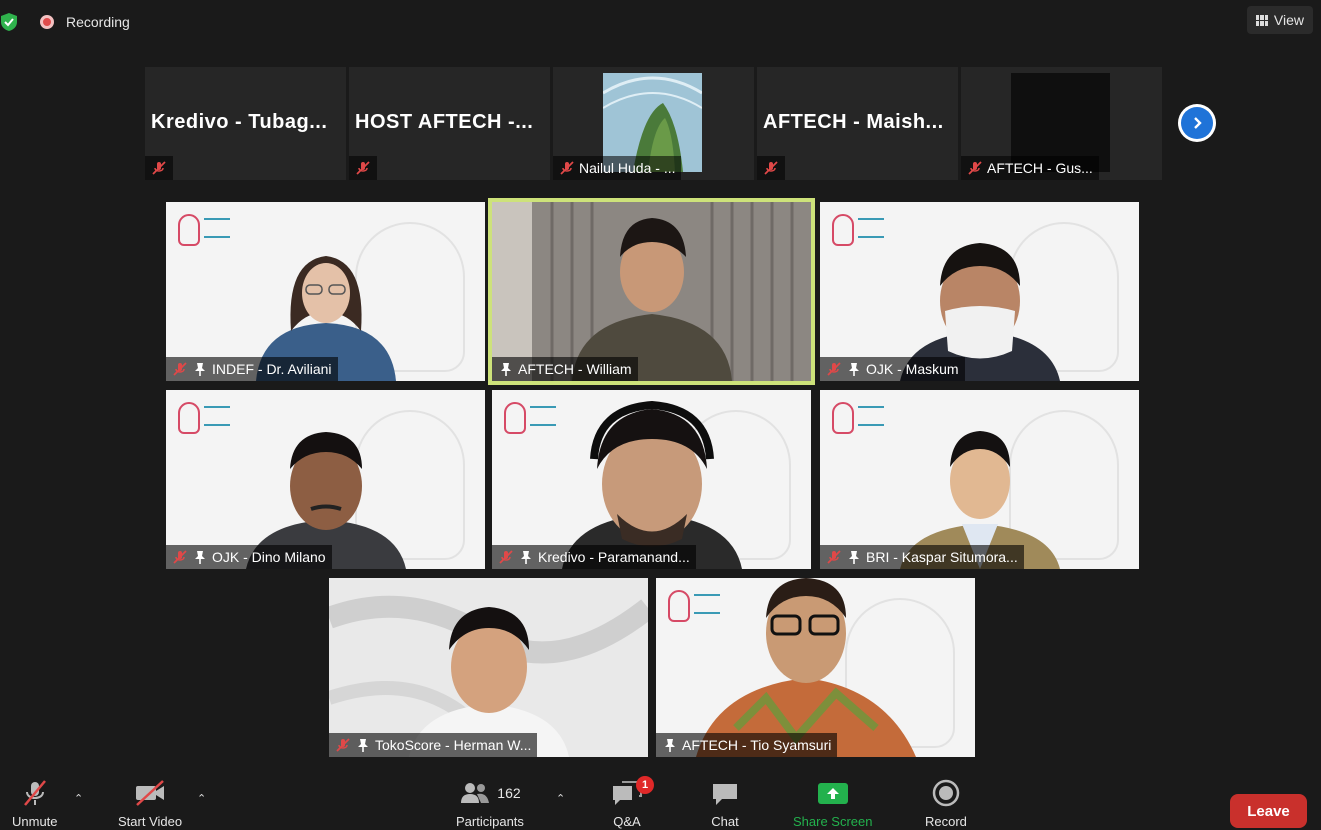  I want to click on view-button: View, so click(1279, 20).